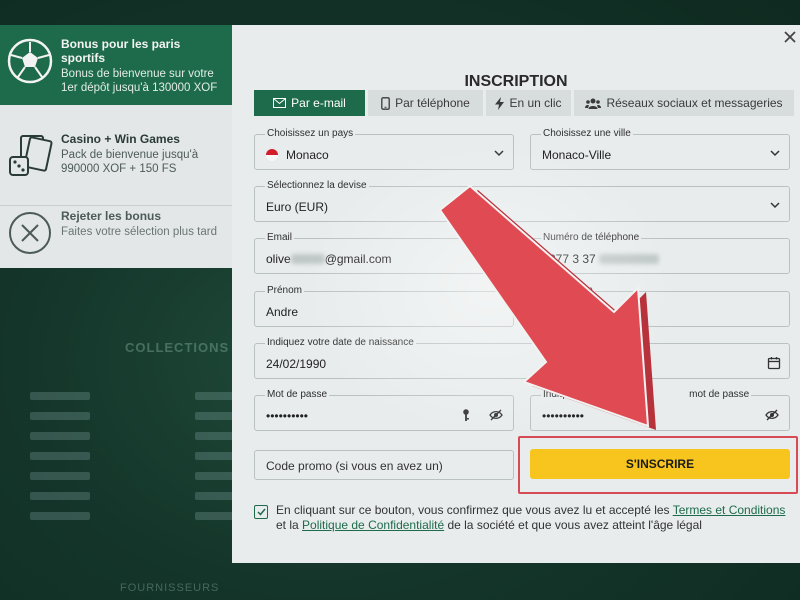  What do you see at coordinates (272, 155) in the screenshot?
I see `monaco-flag-icon` at bounding box center [272, 155].